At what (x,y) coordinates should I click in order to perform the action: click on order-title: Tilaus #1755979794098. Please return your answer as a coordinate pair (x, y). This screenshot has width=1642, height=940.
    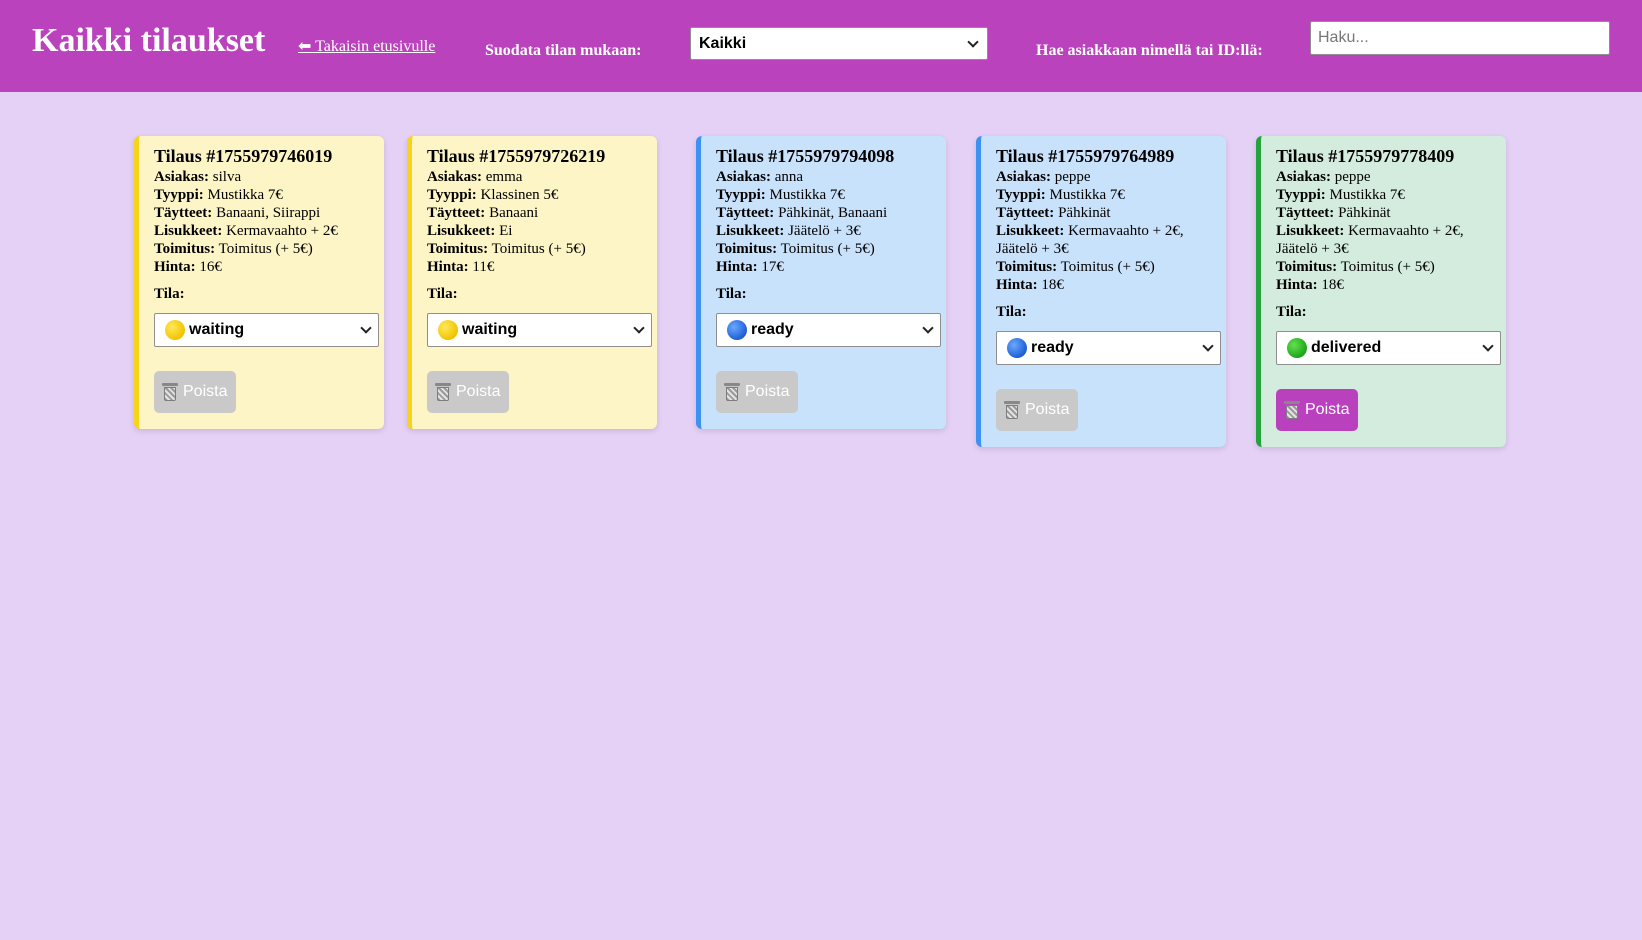
    Looking at the image, I should click on (805, 156).